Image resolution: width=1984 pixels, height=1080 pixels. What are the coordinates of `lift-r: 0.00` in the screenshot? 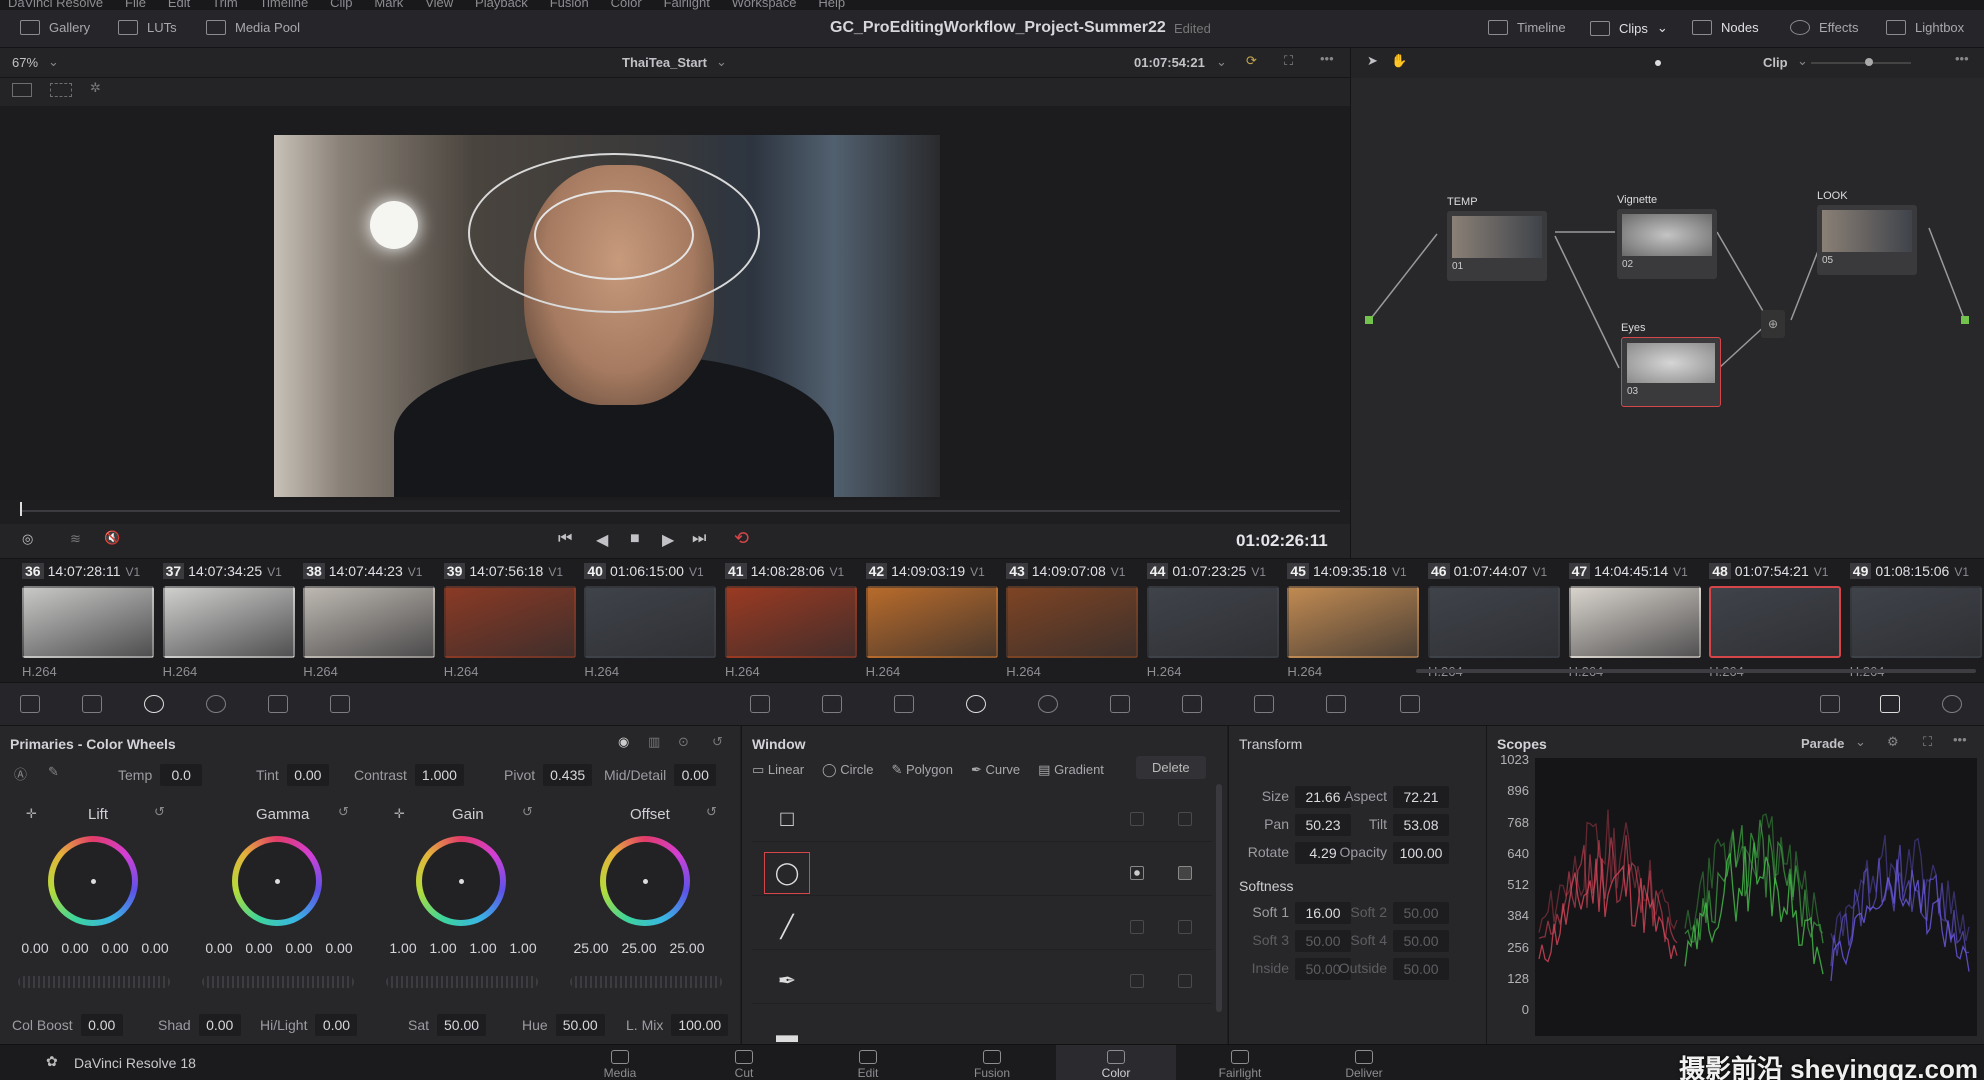 It's located at (75, 948).